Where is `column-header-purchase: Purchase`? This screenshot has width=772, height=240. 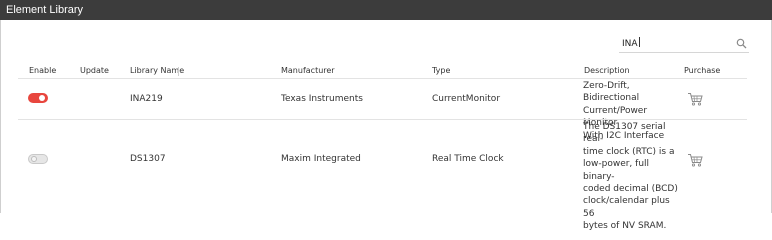 column-header-purchase: Purchase is located at coordinates (702, 70).